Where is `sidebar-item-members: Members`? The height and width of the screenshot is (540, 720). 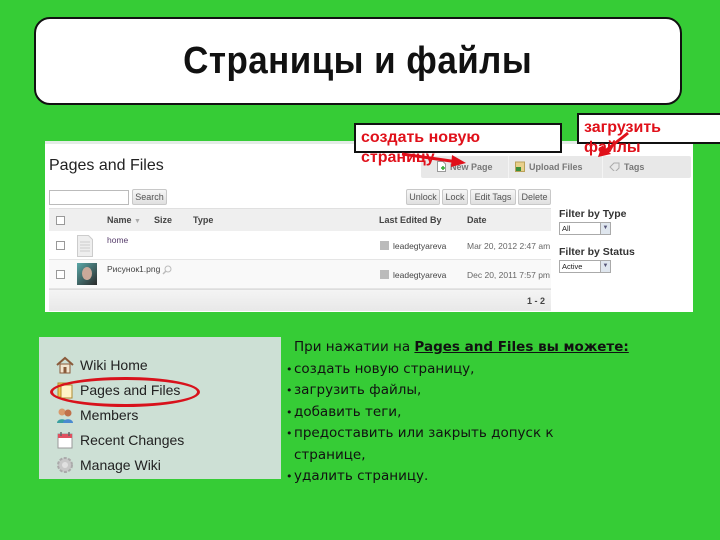 sidebar-item-members: Members is located at coordinates (96, 415).